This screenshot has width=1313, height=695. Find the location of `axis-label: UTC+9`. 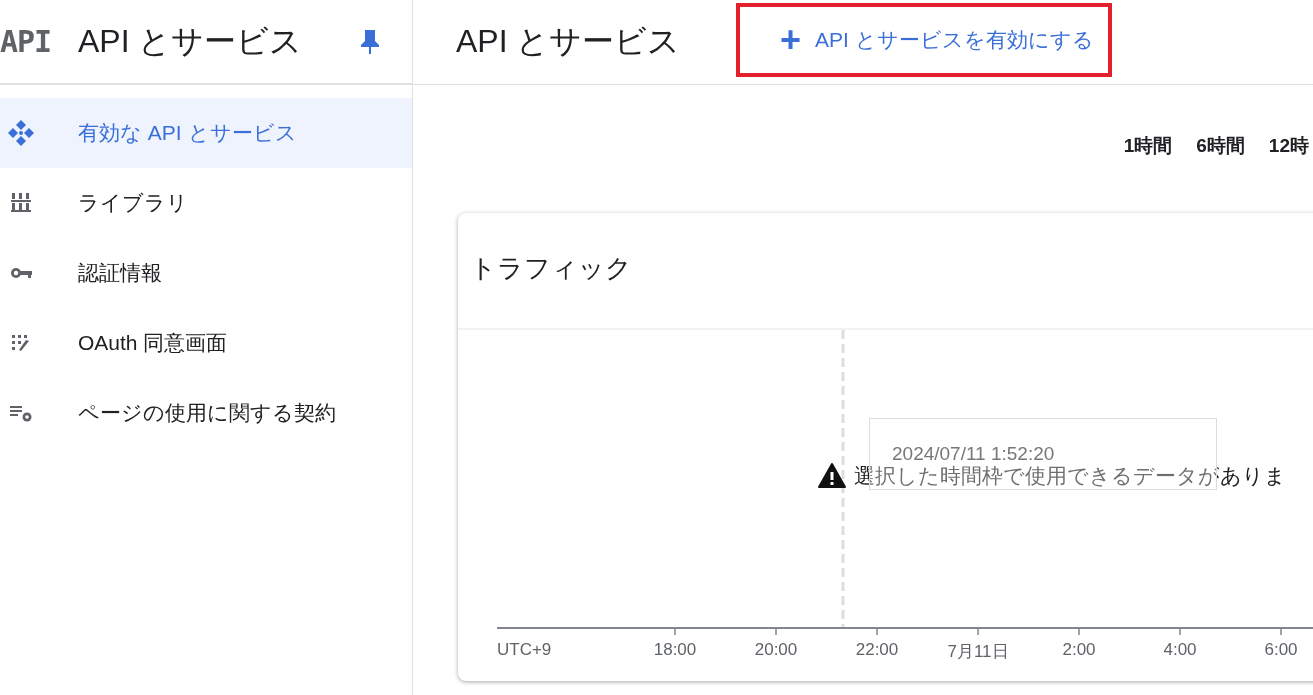

axis-label: UTC+9 is located at coordinates (524, 650).